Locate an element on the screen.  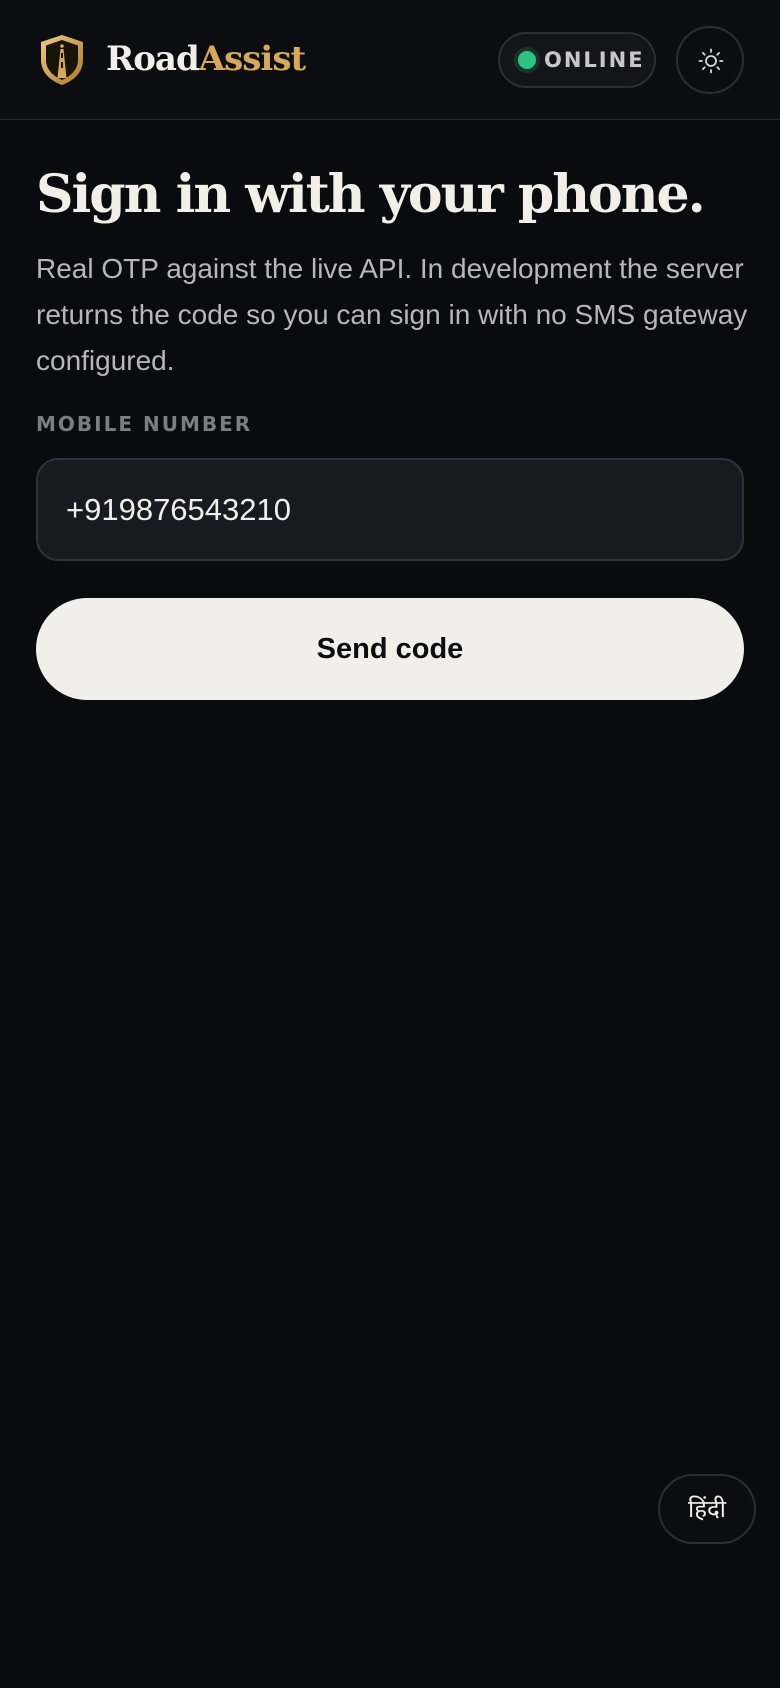
status-badge: ONLINE is located at coordinates (577, 60).